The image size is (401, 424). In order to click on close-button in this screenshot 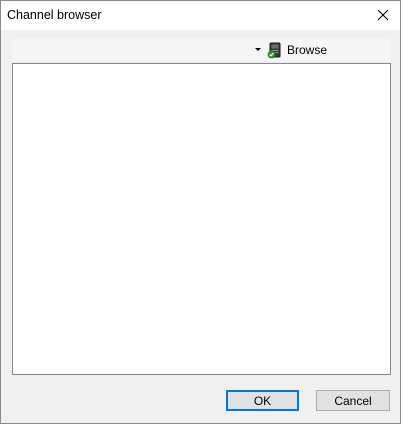, I will do `click(383, 15)`.